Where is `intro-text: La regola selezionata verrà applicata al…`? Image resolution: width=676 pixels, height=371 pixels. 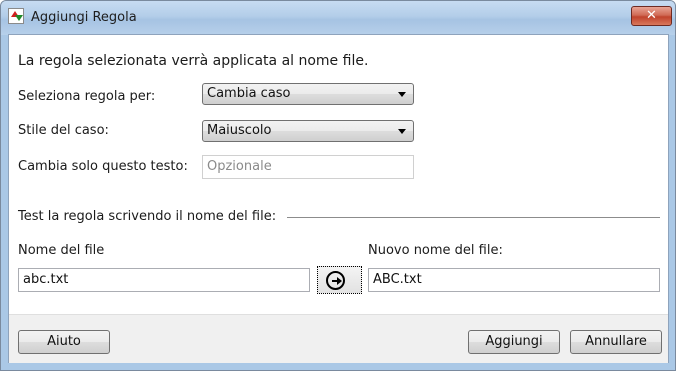
intro-text: La regola selezionata verrà applicata al… is located at coordinates (193, 61).